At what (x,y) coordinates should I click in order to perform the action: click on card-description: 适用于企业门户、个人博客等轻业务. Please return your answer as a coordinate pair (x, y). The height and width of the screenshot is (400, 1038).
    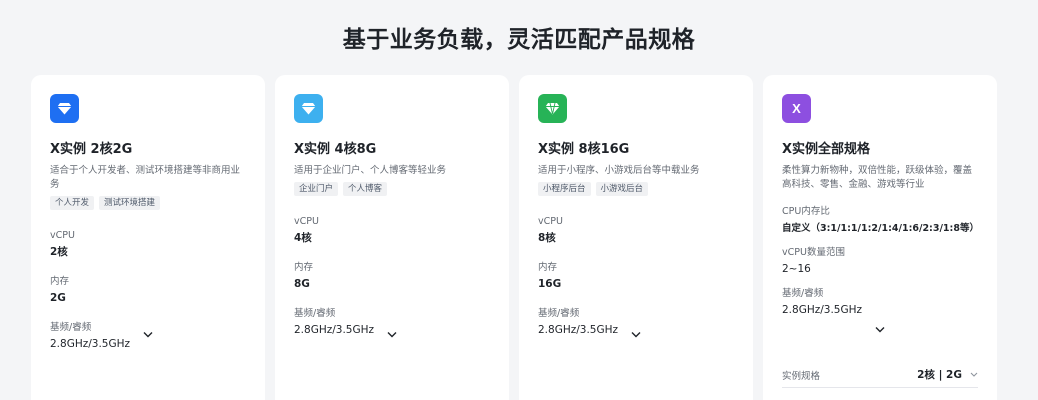
    Looking at the image, I should click on (370, 170).